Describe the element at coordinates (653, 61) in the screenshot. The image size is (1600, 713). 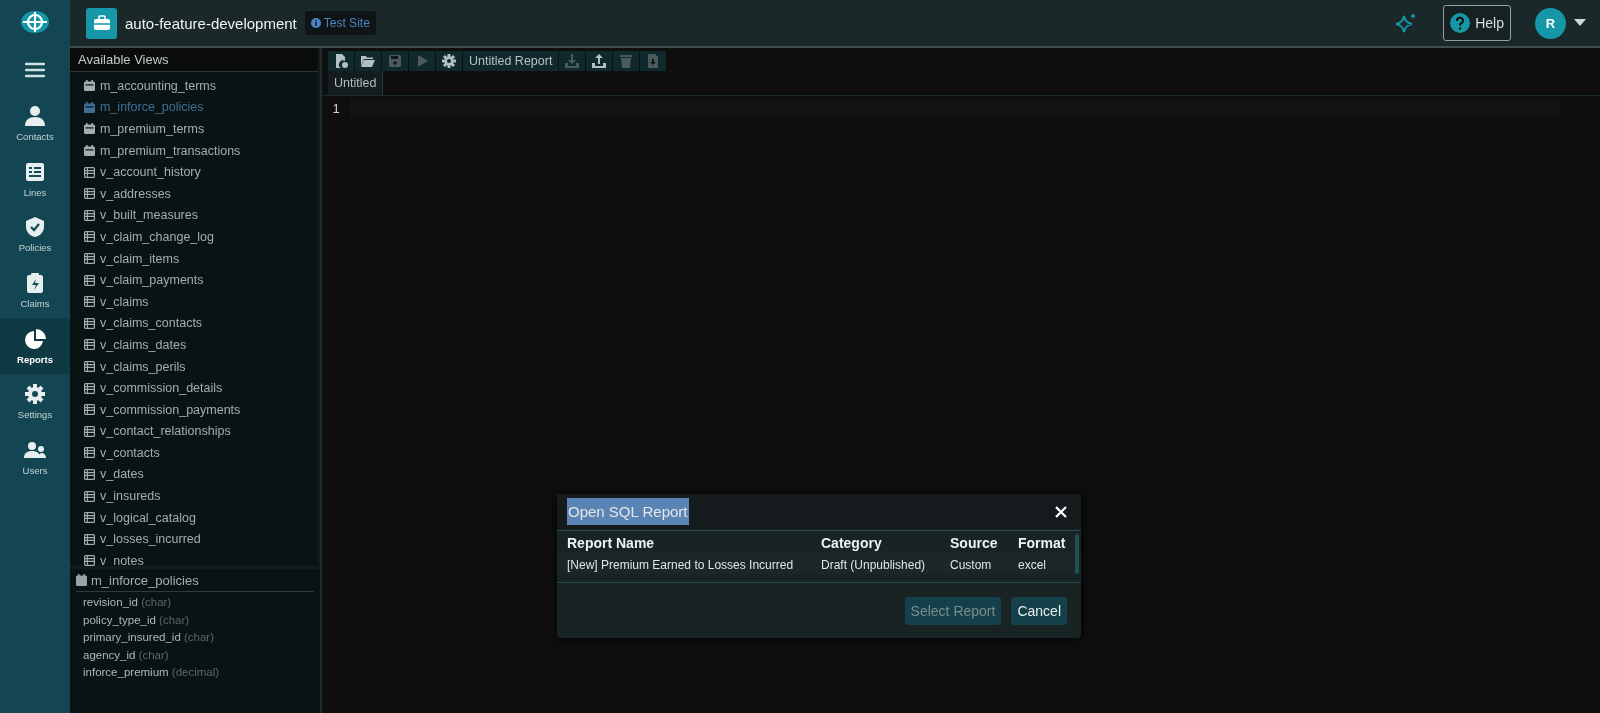
I see `file-download-icon` at that location.